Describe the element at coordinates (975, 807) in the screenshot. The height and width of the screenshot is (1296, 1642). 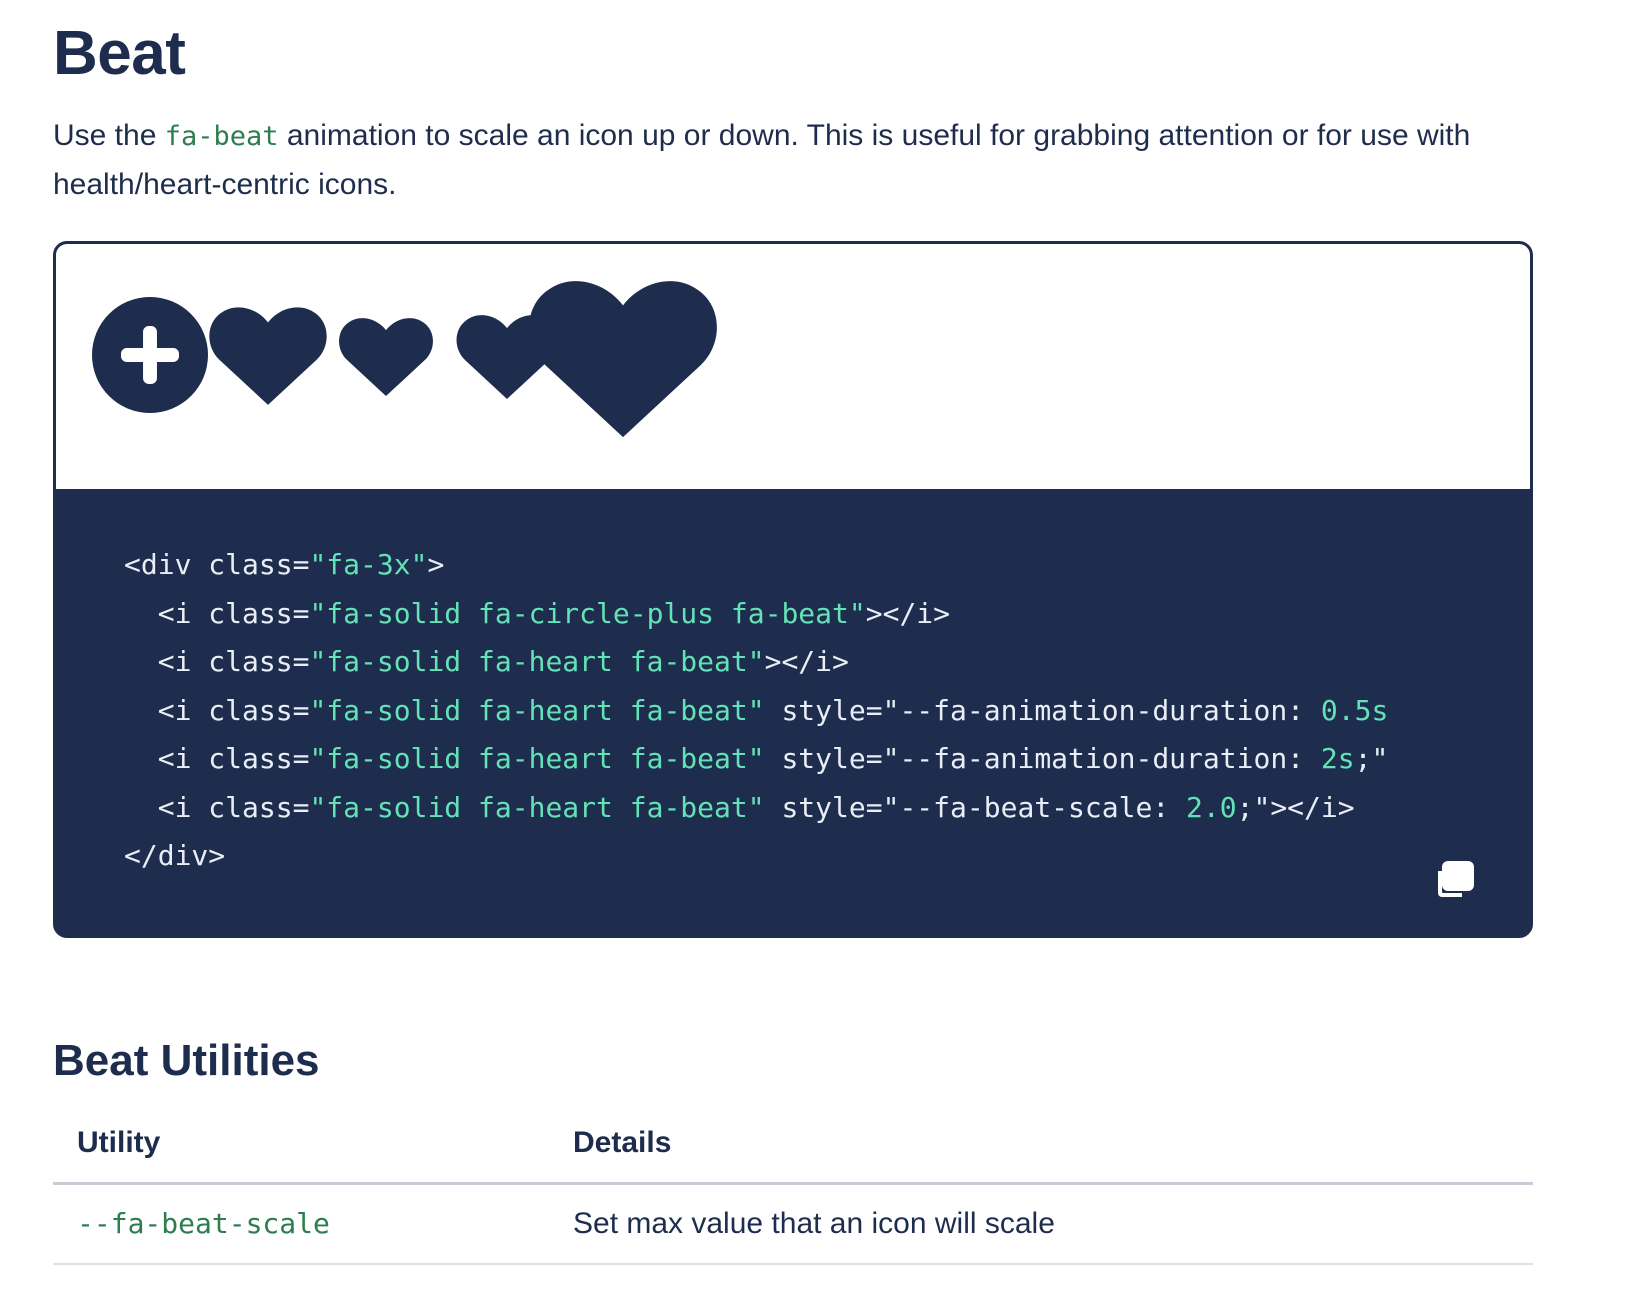
I see `code-token: style="--fa-beat-scale:` at that location.